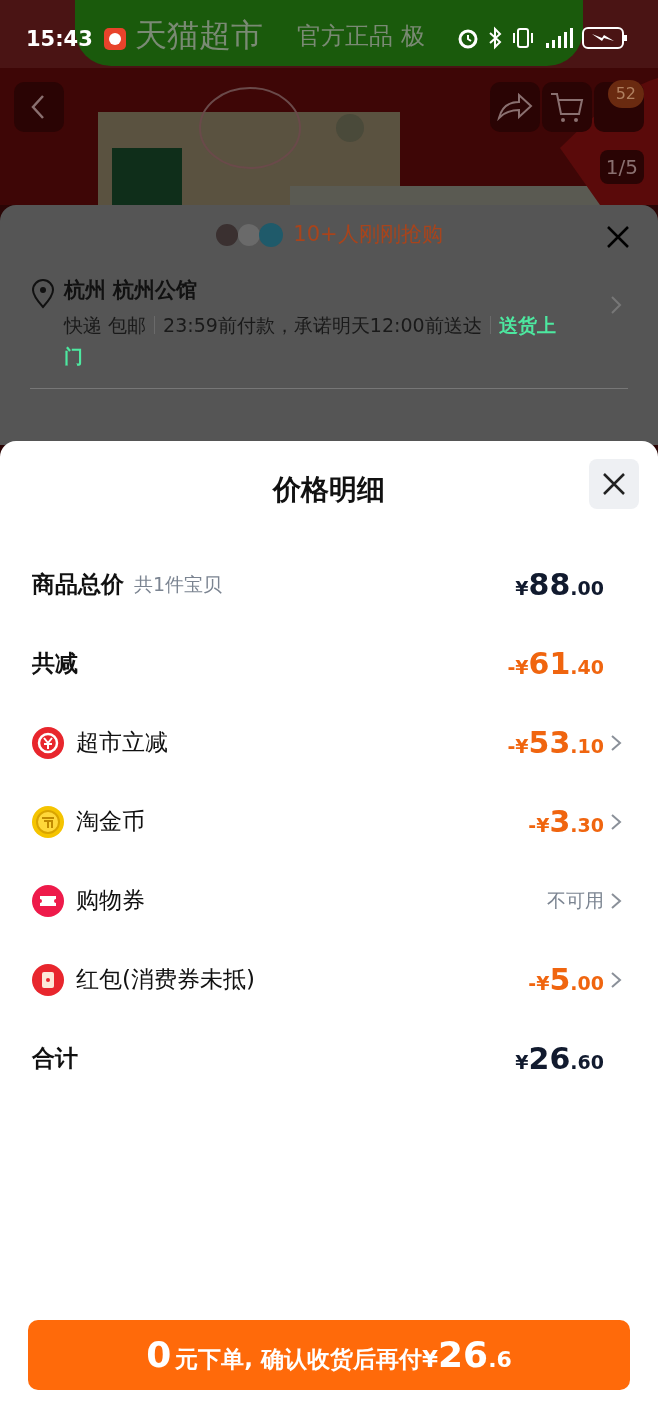 The image size is (658, 1416). Describe the element at coordinates (310, 341) in the screenshot. I see `delivery-info: 快递 包邮 23:59前付款，承诺明天12:00前送达 送货上门` at that location.